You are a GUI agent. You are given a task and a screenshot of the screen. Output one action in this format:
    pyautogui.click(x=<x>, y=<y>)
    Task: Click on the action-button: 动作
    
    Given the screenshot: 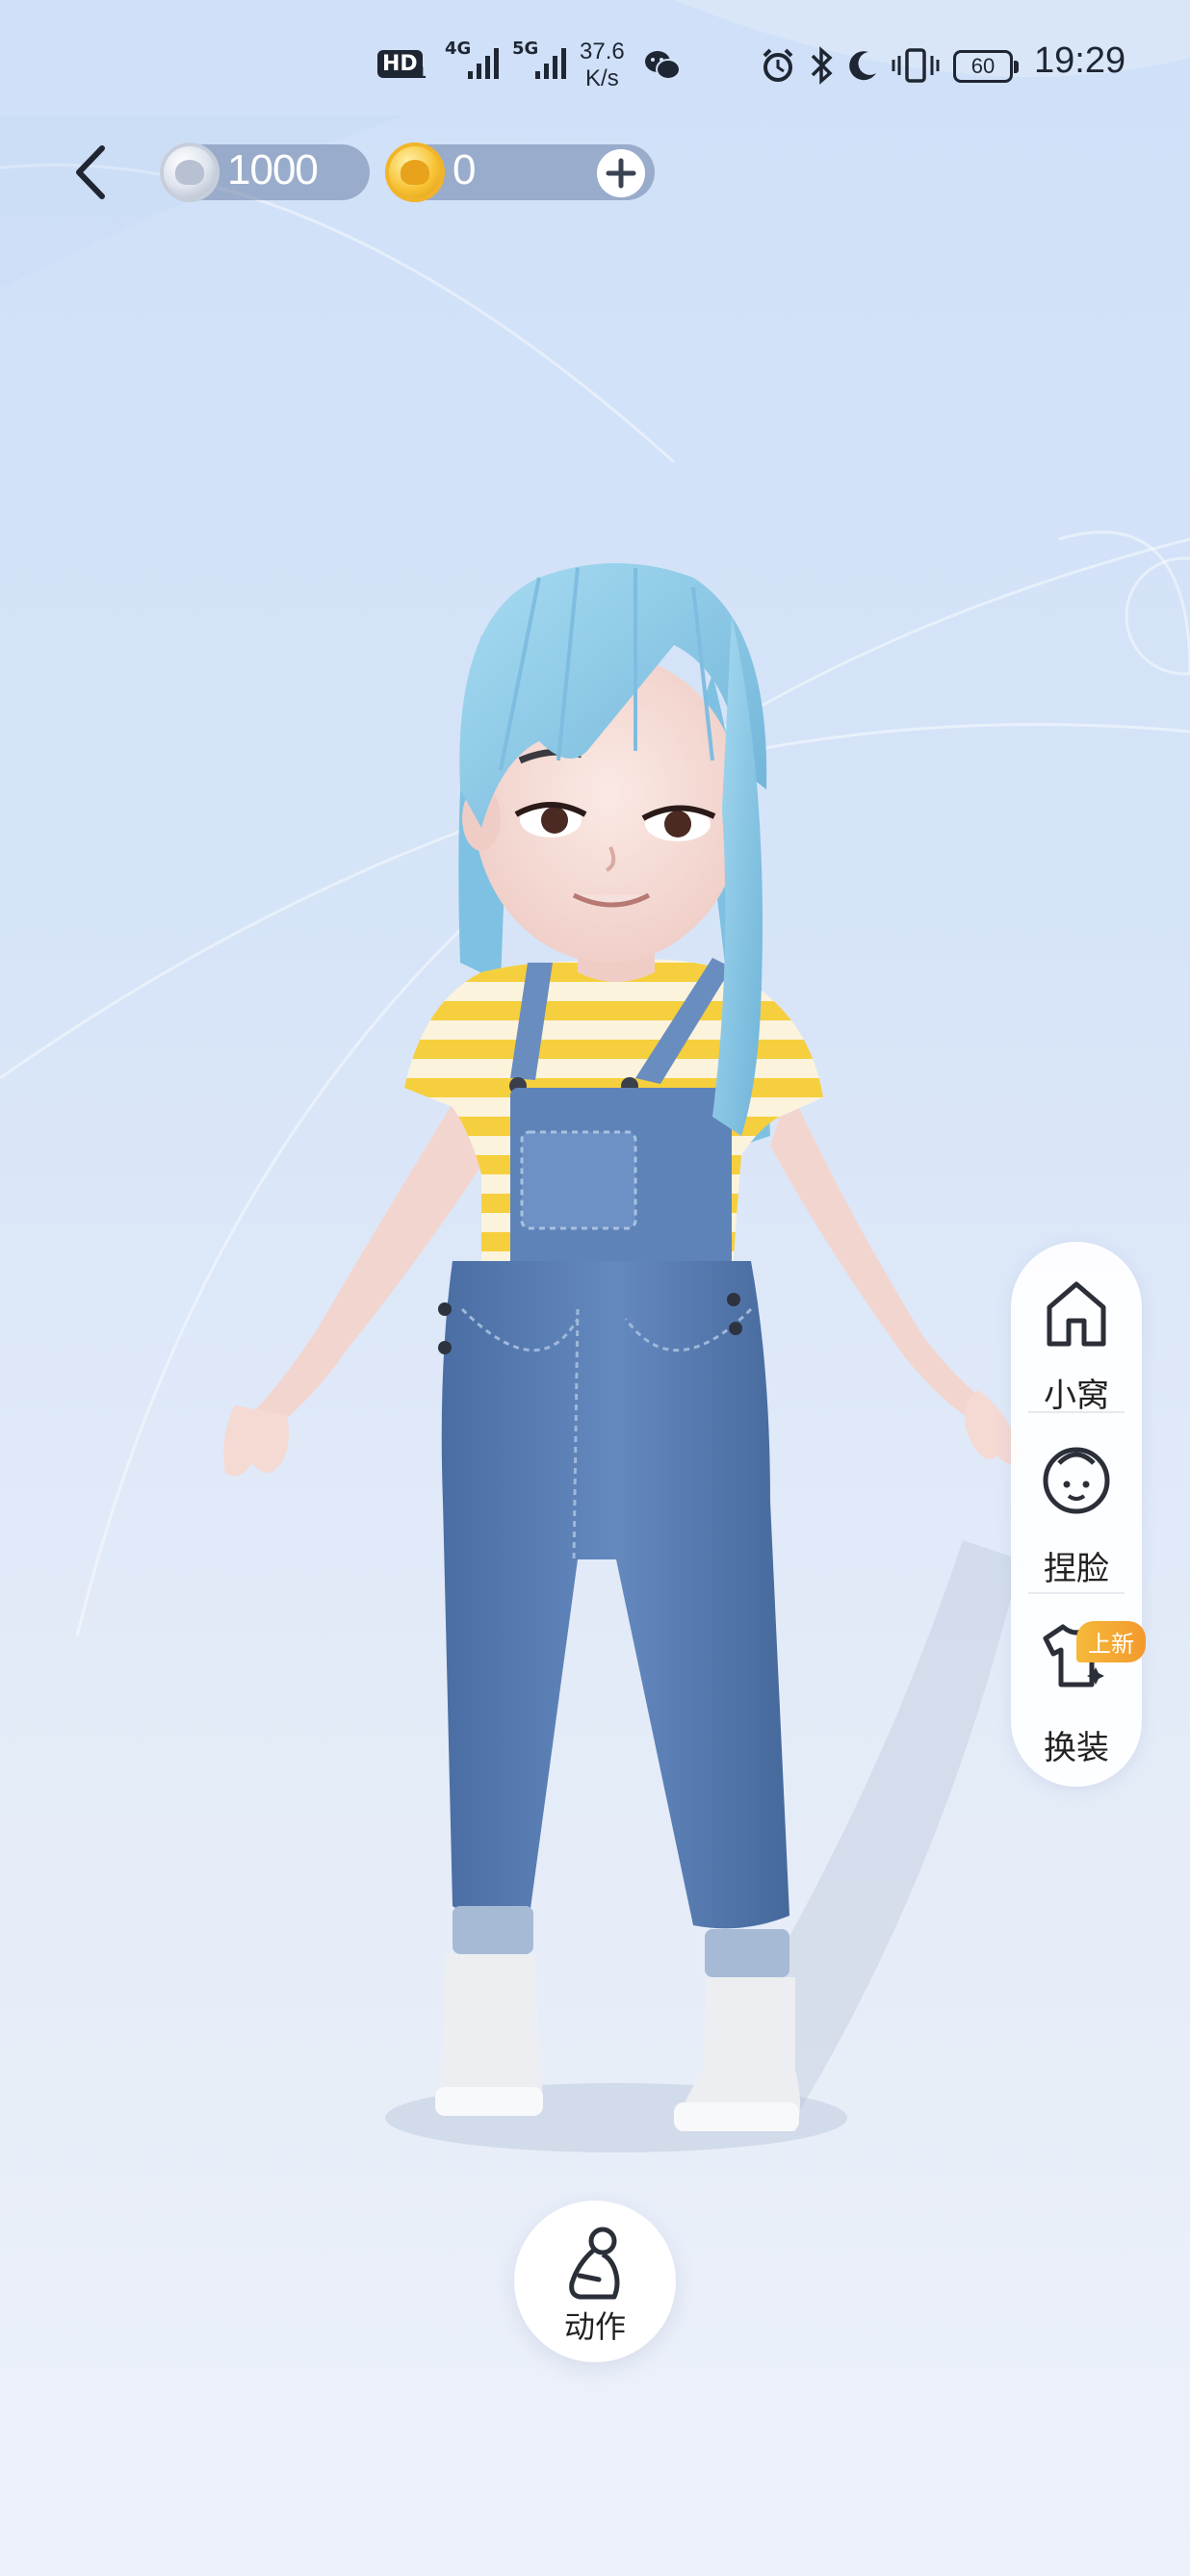 What is the action you would take?
    pyautogui.click(x=595, y=2282)
    